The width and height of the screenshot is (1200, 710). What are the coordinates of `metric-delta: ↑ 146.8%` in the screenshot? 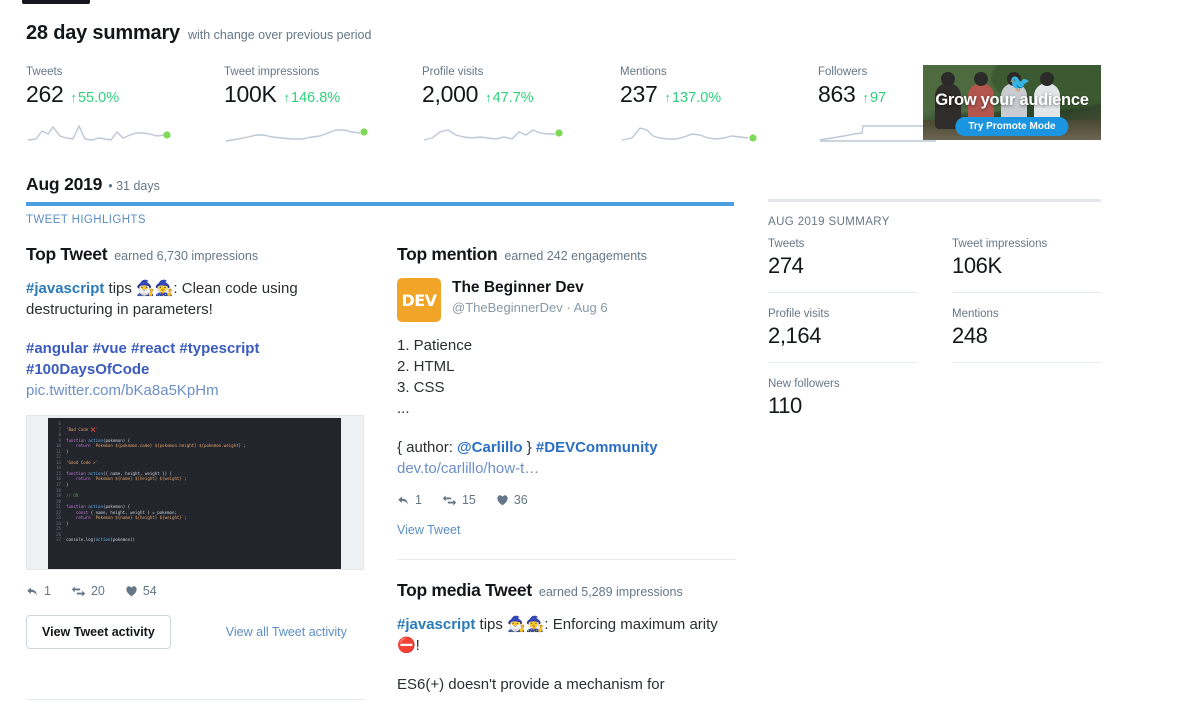 It's located at (312, 98).